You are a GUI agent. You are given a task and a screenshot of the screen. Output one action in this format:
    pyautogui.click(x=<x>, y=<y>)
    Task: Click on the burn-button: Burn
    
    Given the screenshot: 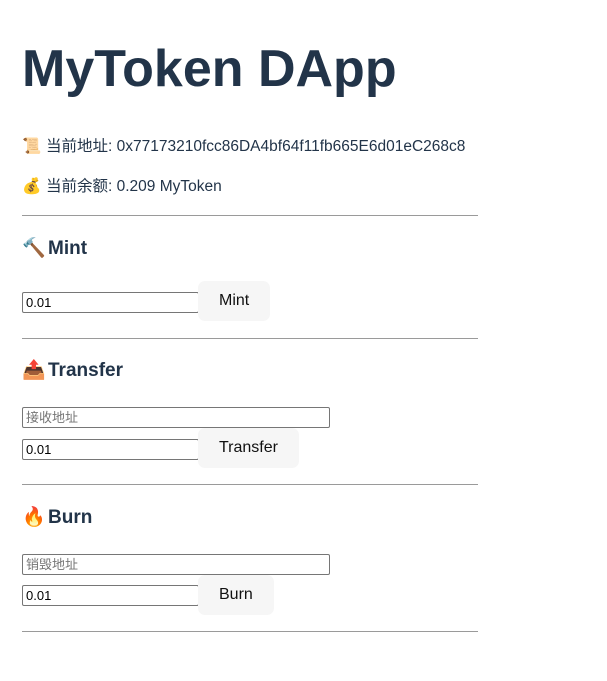 What is the action you would take?
    pyautogui.click(x=236, y=595)
    